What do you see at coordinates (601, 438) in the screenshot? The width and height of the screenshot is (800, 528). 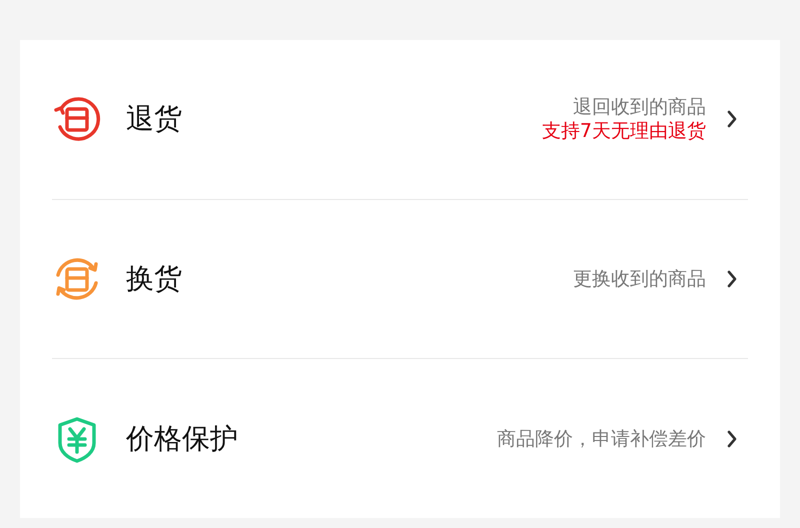 I see `option-description: 商品降价，申请补偿差价` at bounding box center [601, 438].